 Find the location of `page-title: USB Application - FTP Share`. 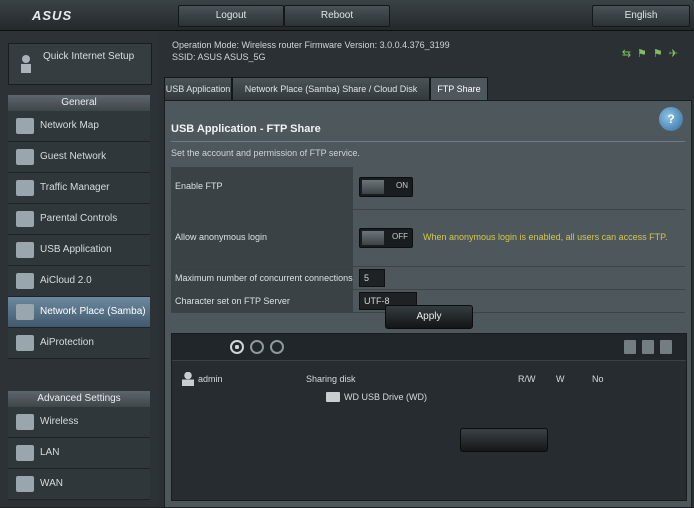

page-title: USB Application - FTP Share is located at coordinates (246, 129).